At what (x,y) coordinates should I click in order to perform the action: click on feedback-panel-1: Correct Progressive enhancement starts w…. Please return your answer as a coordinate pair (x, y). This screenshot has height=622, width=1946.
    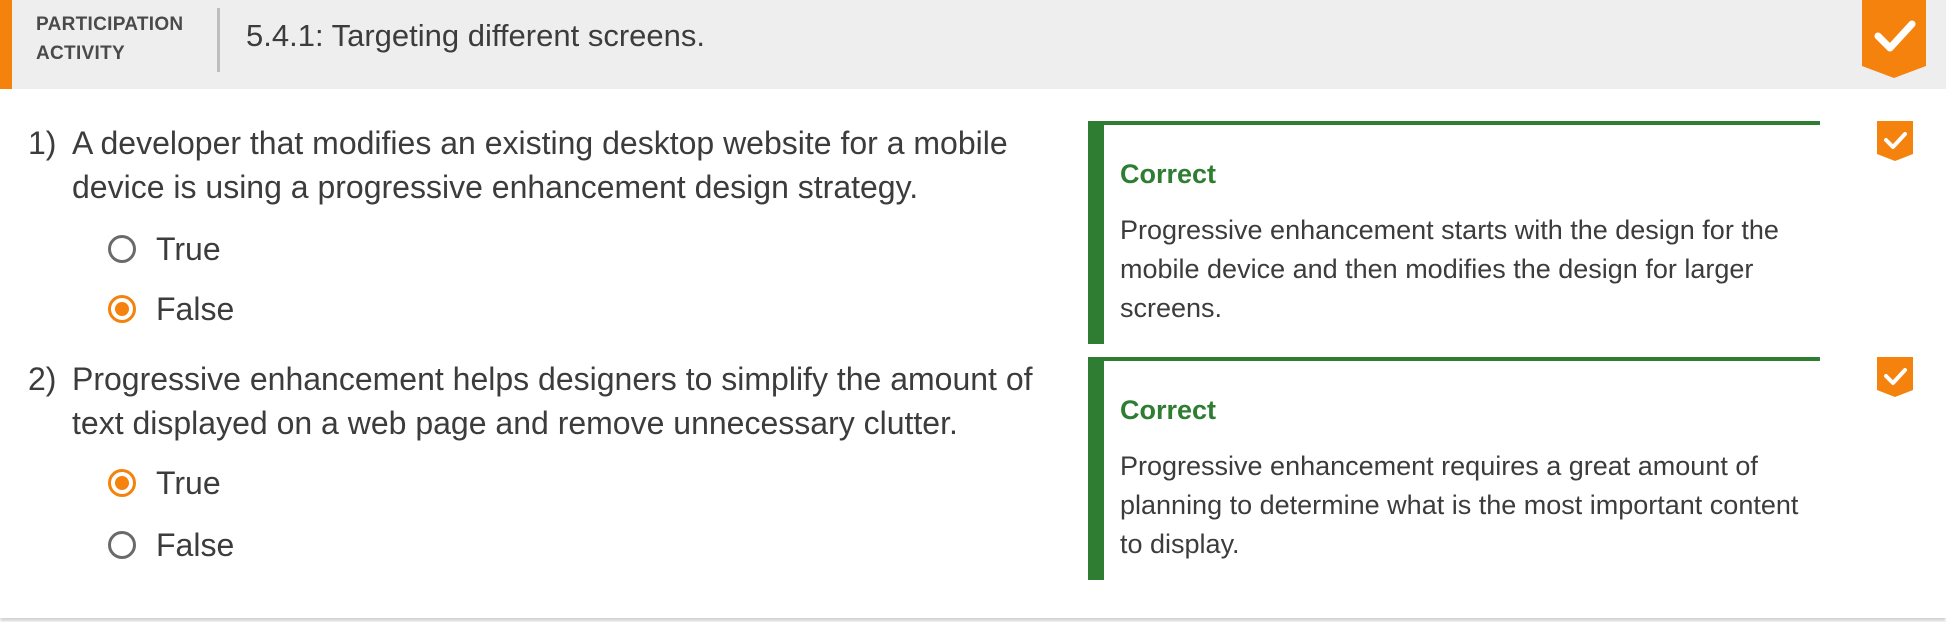
    Looking at the image, I should click on (1454, 232).